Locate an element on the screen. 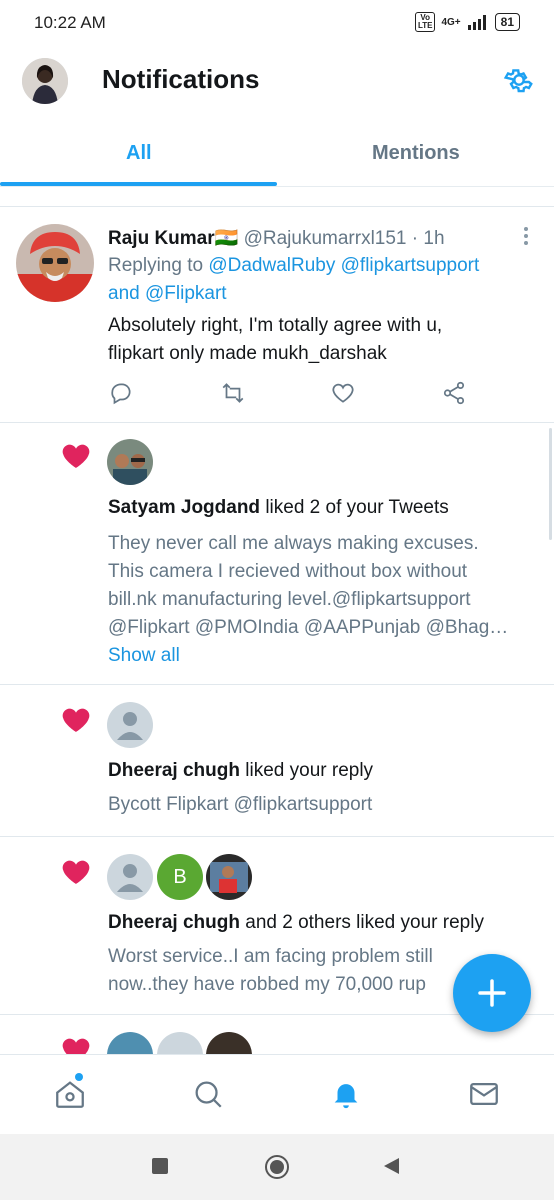  nav-notifications is located at coordinates (346, 1096).